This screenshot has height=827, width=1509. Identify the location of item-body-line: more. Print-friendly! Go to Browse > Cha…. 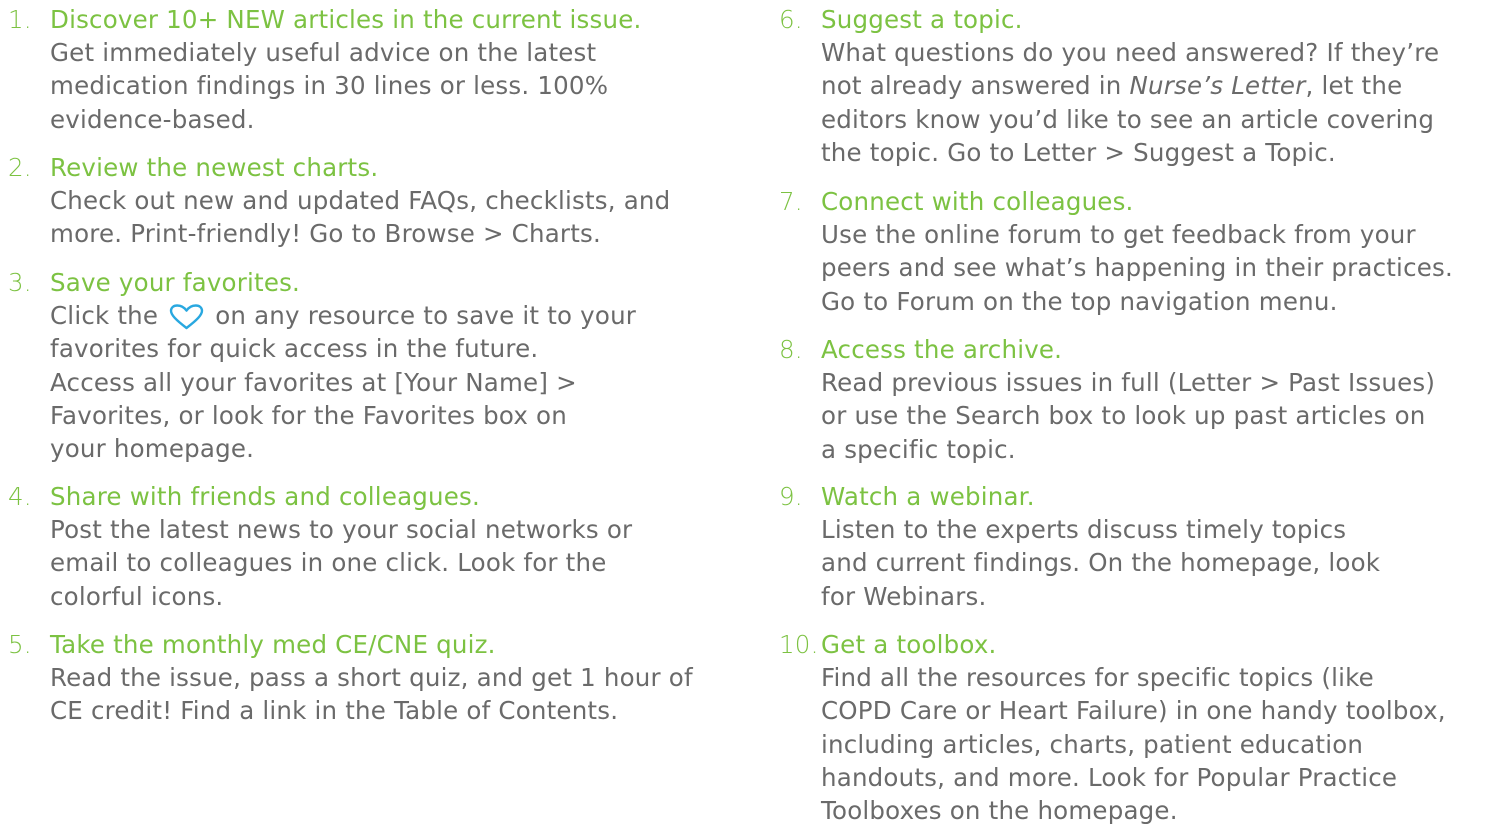
(325, 234).